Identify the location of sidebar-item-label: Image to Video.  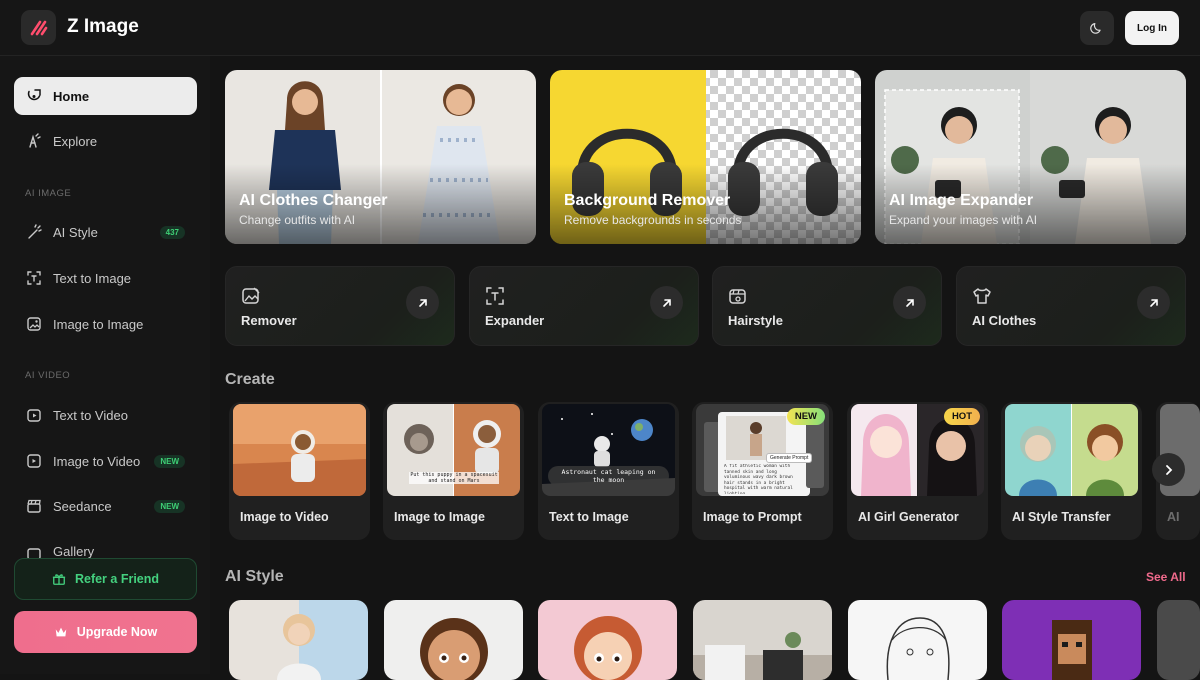
(97, 461).